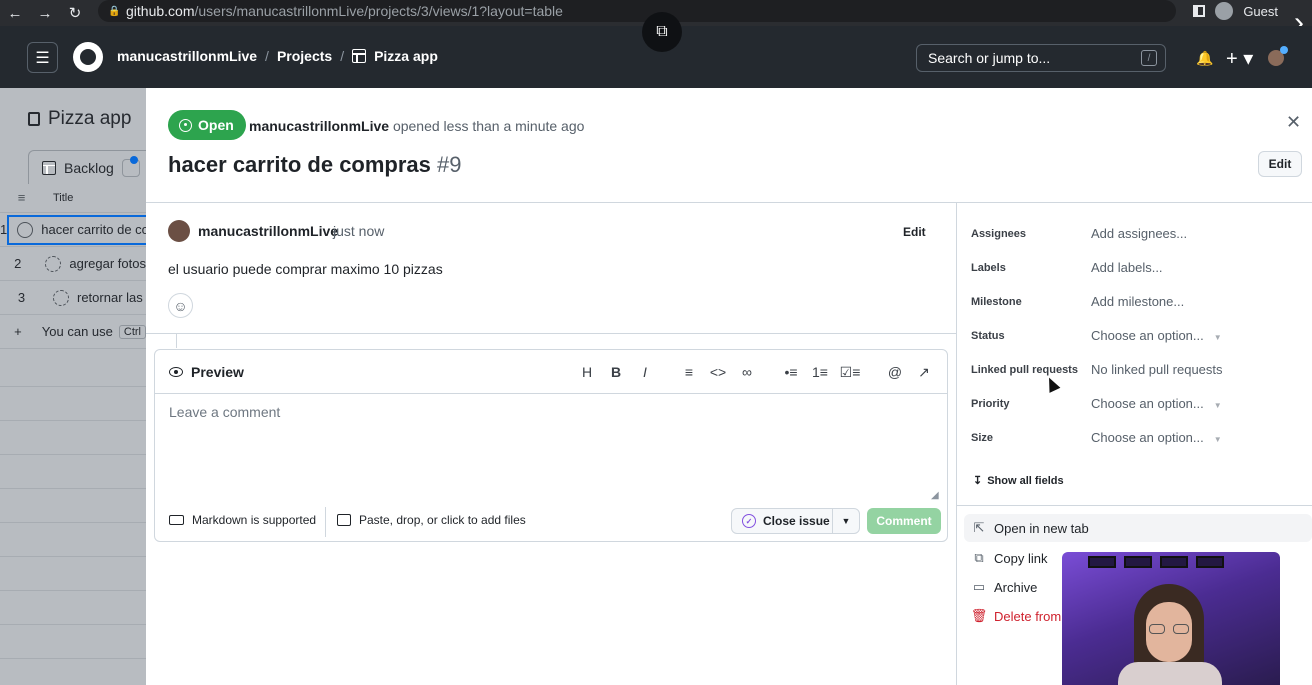 This screenshot has height=685, width=1312. I want to click on breadcrumb-projects: Projects, so click(304, 56).